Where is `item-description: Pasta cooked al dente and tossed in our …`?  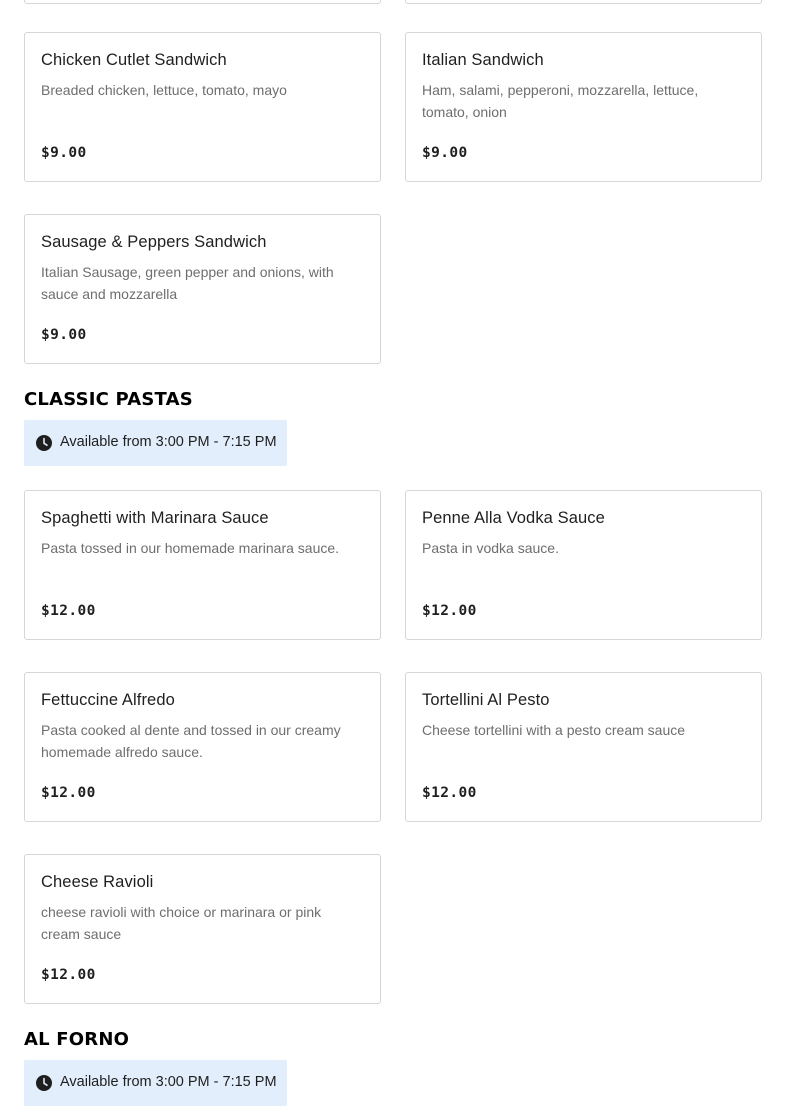 item-description: Pasta cooked al dente and tossed in our … is located at coordinates (191, 741).